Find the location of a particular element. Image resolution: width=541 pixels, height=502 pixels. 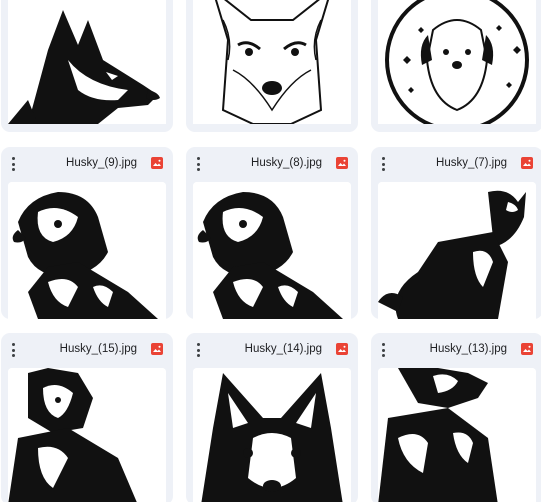

file-card-header: Husky_(9).jpg is located at coordinates (87, 163).